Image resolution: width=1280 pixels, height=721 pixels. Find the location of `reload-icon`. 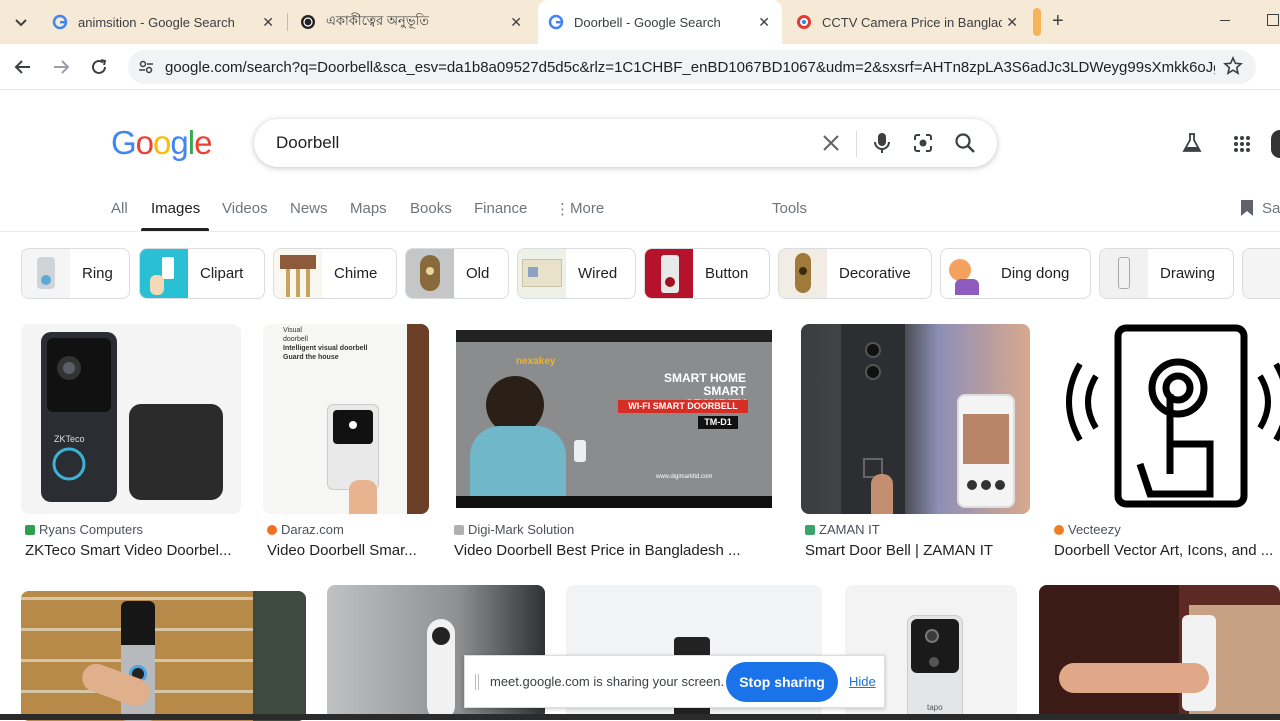

reload-icon is located at coordinates (99, 67).